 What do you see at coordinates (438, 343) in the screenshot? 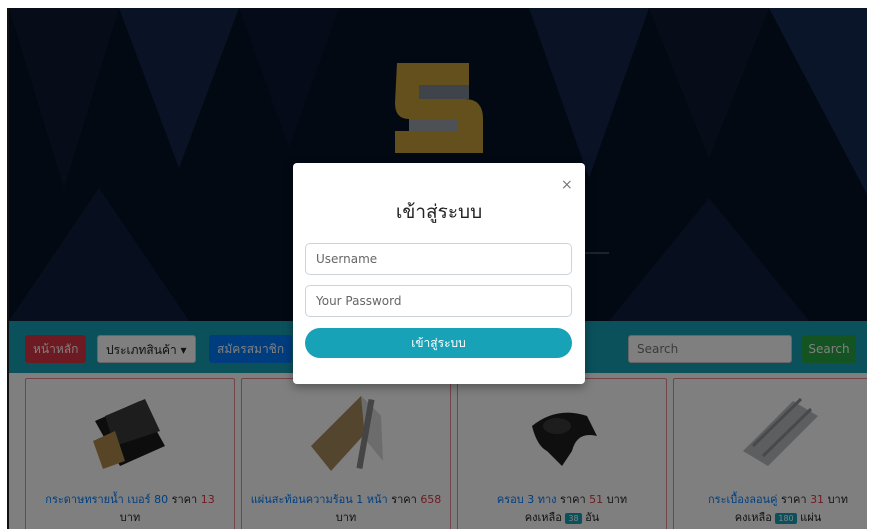
I see `login-submit-button: เข้าสู่ระบบ` at bounding box center [438, 343].